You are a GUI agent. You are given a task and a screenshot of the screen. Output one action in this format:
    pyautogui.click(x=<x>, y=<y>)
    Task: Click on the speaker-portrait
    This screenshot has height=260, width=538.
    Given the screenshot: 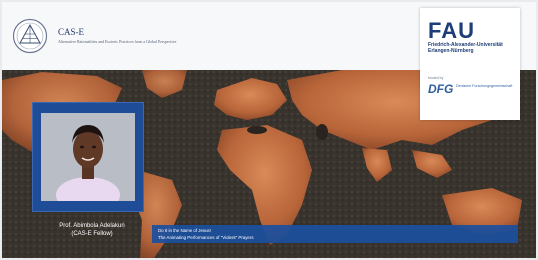 What is the action you would take?
    pyautogui.click(x=88, y=157)
    